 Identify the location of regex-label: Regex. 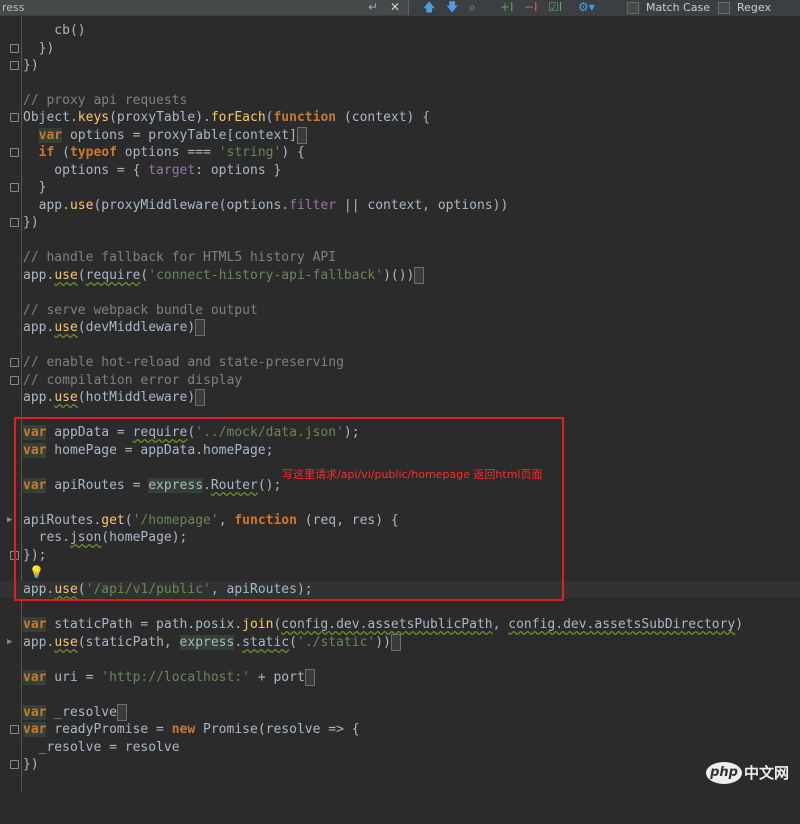
(754, 7).